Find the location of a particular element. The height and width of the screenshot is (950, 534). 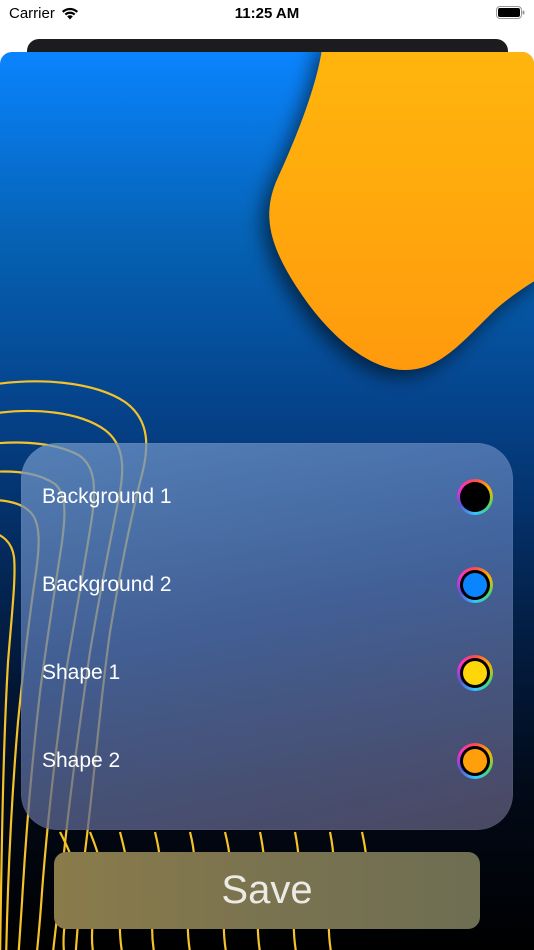

status-time: 11:25 AM is located at coordinates (267, 13).